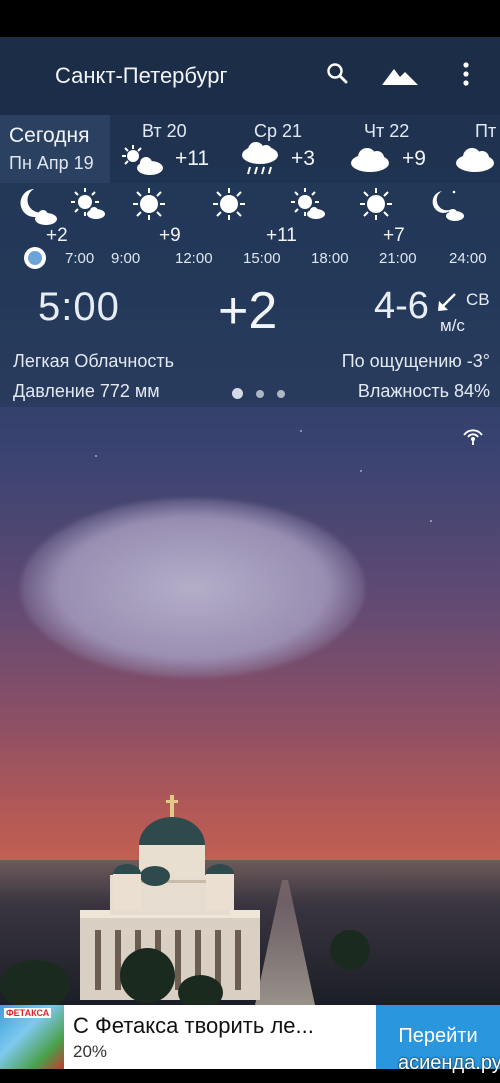 This screenshot has width=500, height=1083. Describe the element at coordinates (55, 149) in the screenshot. I see `day-today: Сегодня Пн Апр 19` at that location.